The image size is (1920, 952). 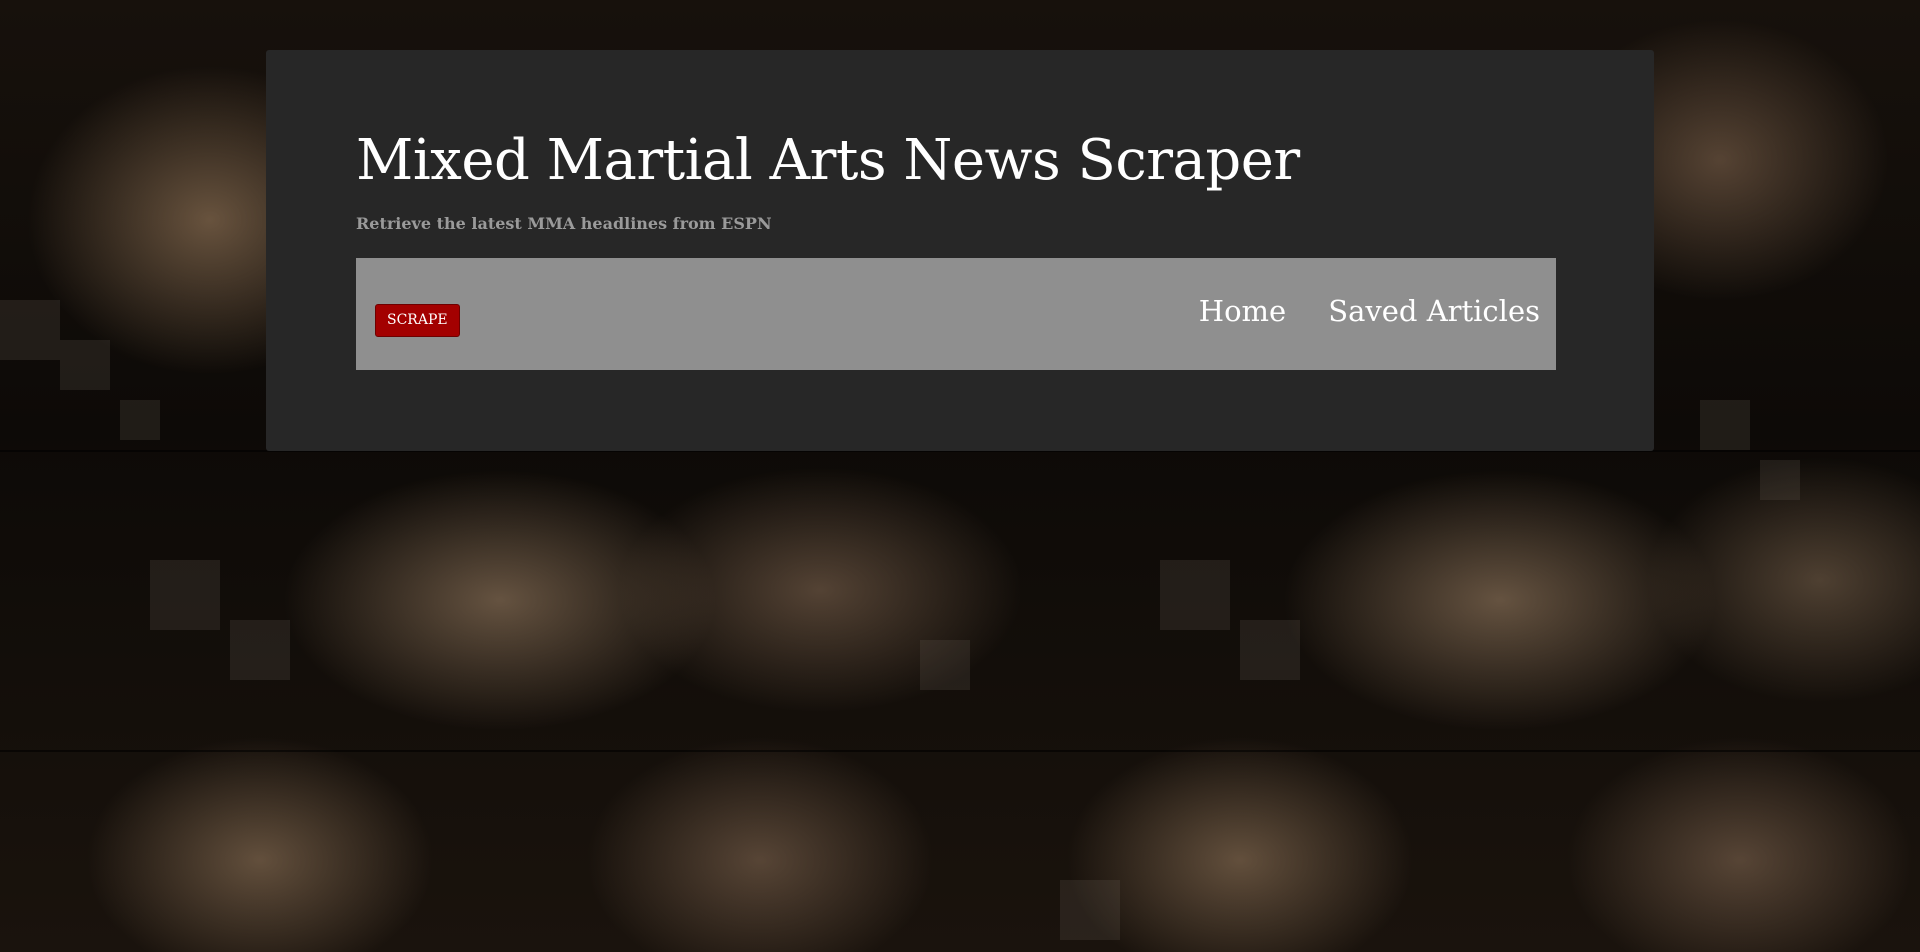 What do you see at coordinates (1434, 311) in the screenshot?
I see `nav-link-saved-articles: Saved Articles` at bounding box center [1434, 311].